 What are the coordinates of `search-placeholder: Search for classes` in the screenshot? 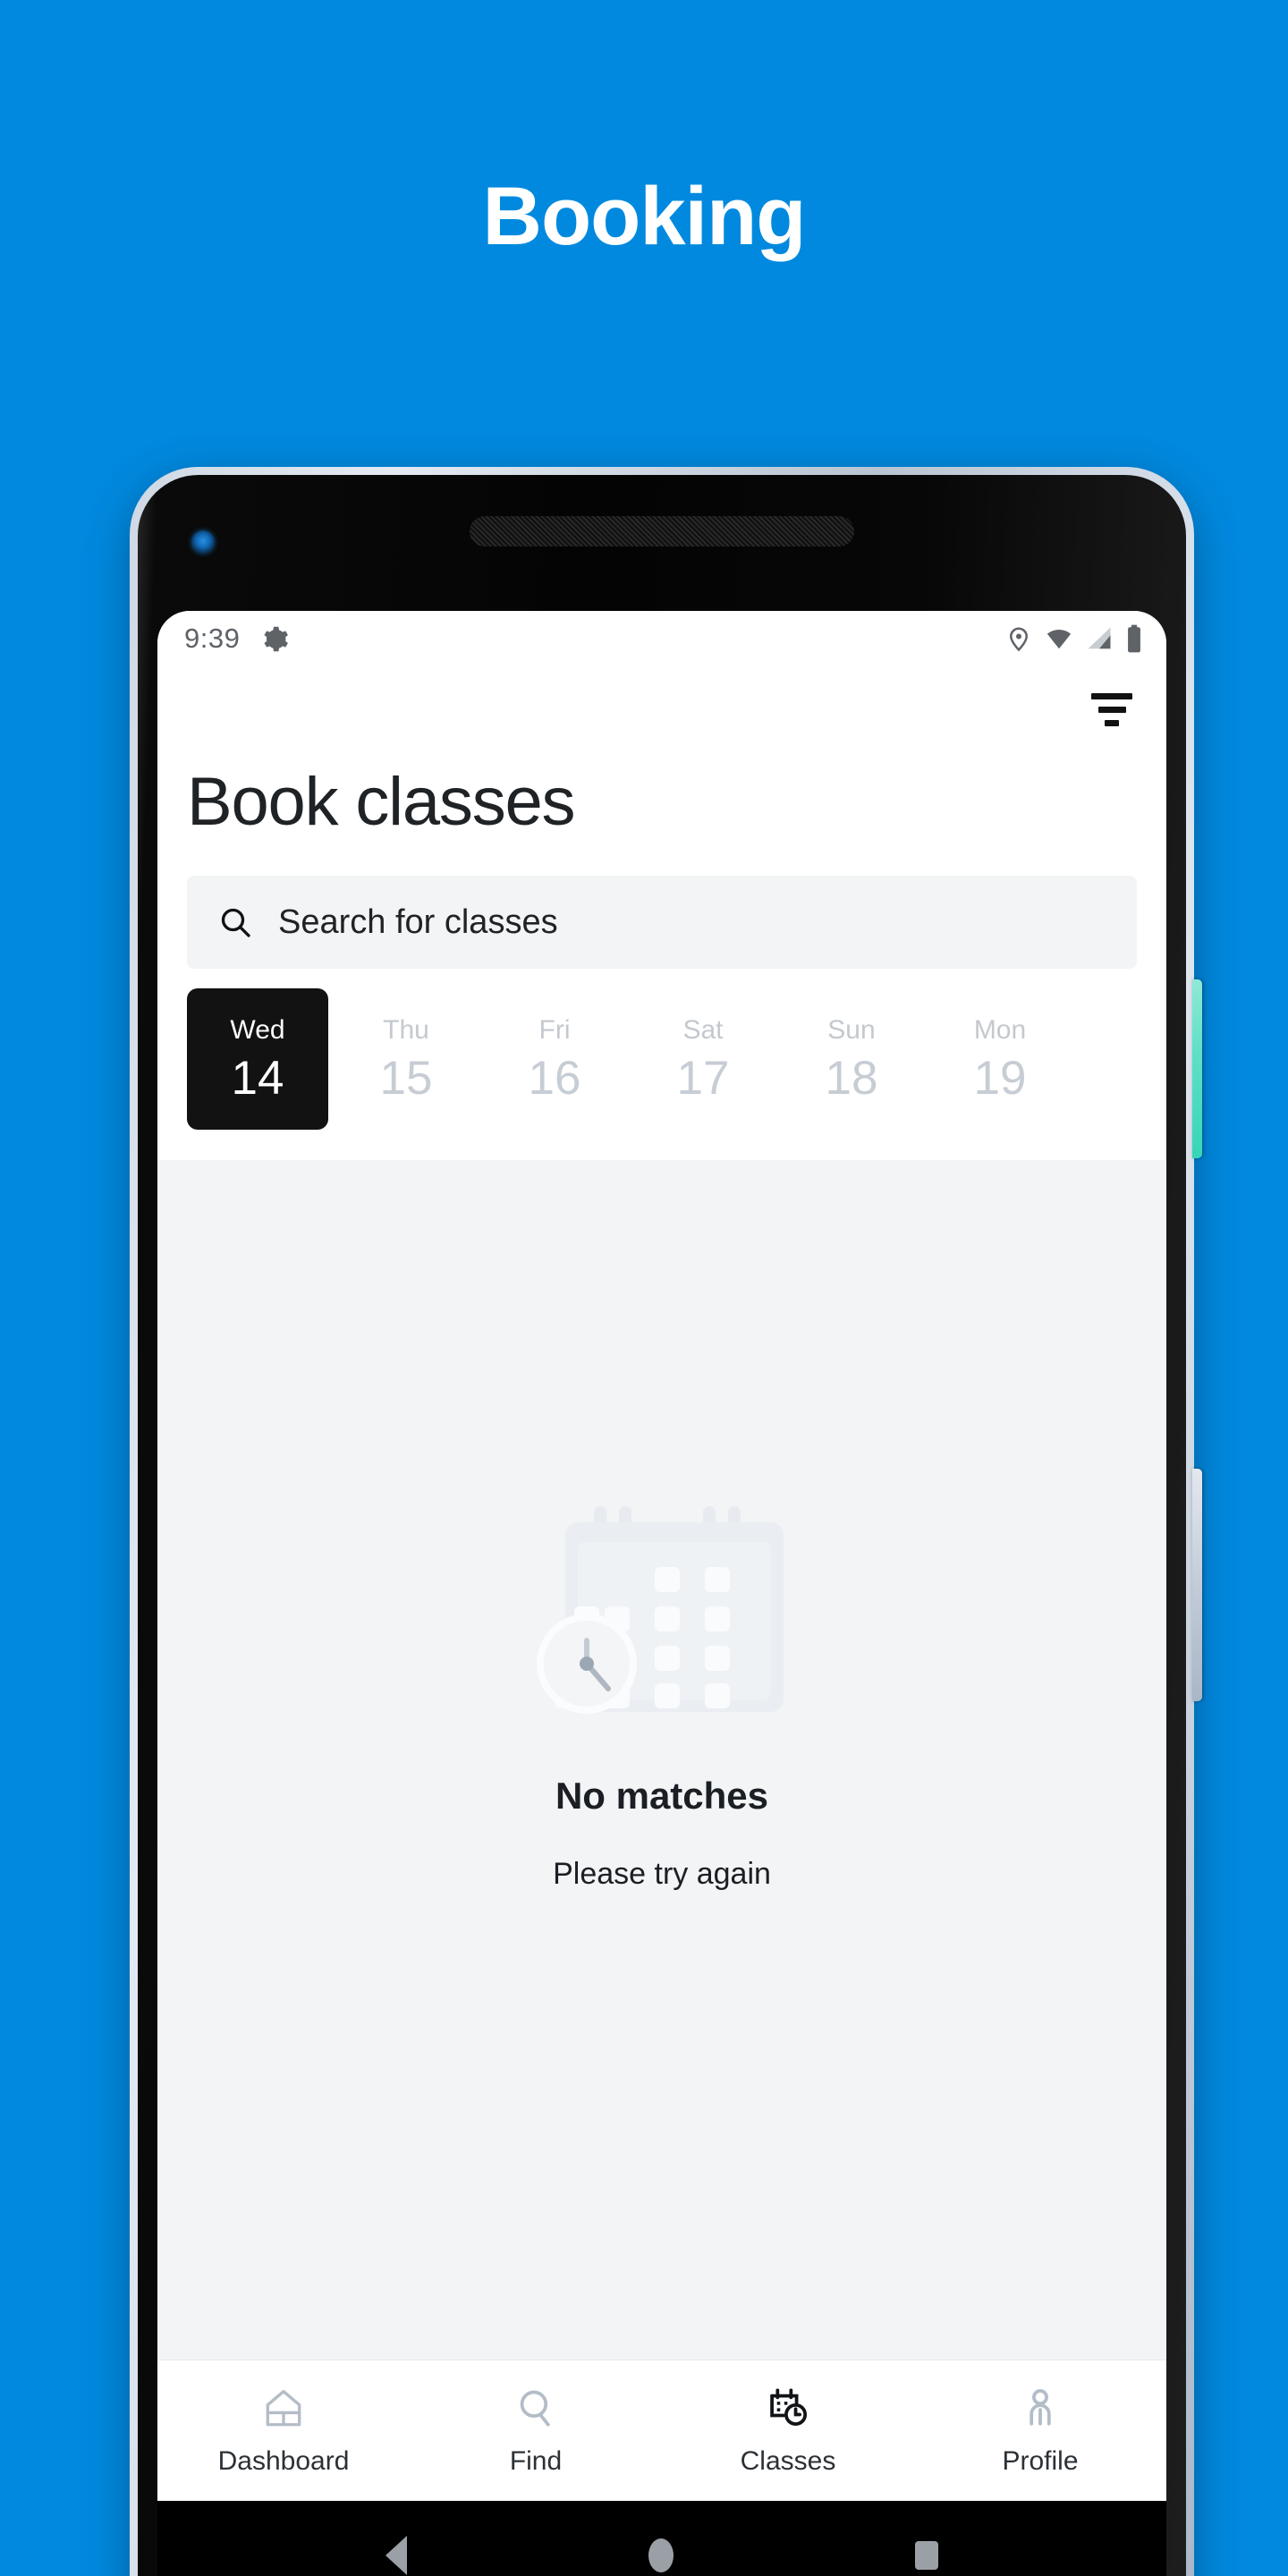 It's located at (418, 921).